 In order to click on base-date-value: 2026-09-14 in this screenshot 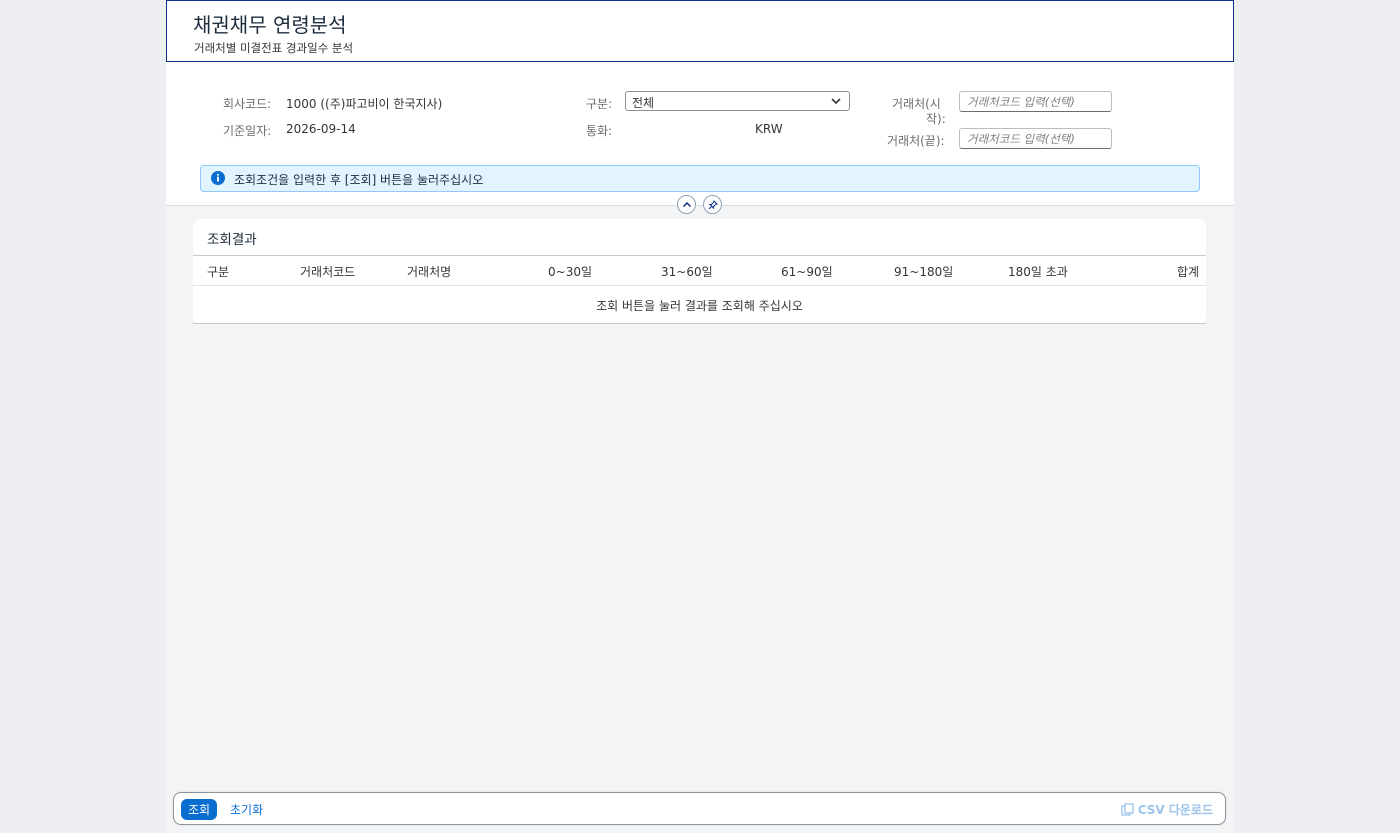, I will do `click(321, 129)`.